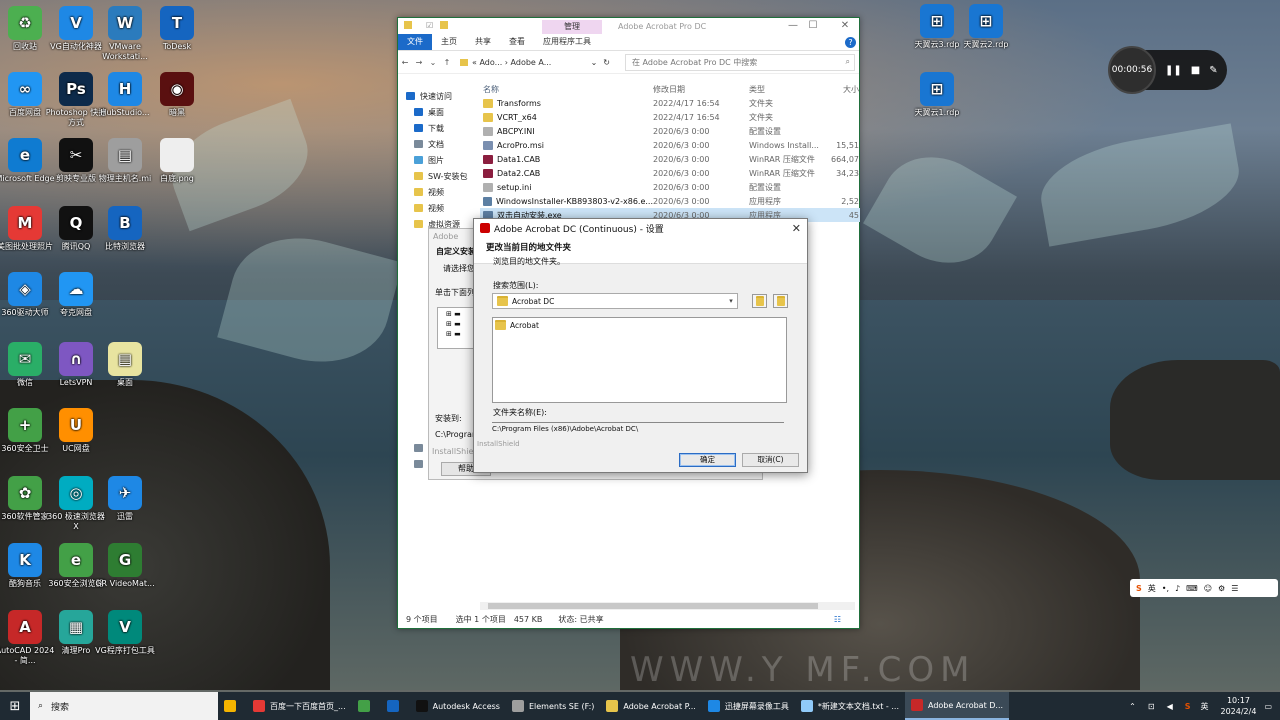 This screenshot has height=720, width=1280. What do you see at coordinates (670, 173) in the screenshot?
I see `file-row: Data2.CAB 2020/6/3 0:00 WinRAR 压缩文件 34,23` at bounding box center [670, 173].